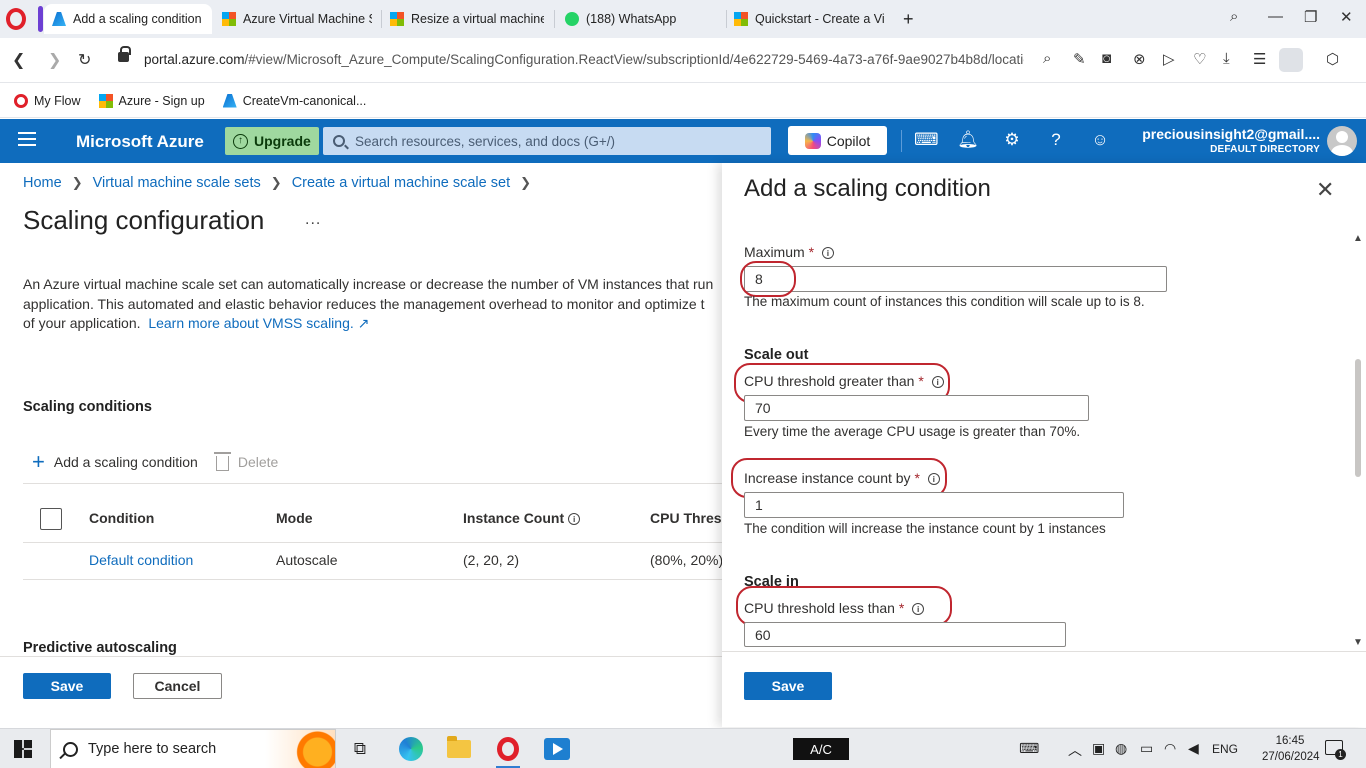 This screenshot has height=768, width=1366. Describe the element at coordinates (1291, 749) in the screenshot. I see `system-clock: 16:45 27/06/2024` at that location.